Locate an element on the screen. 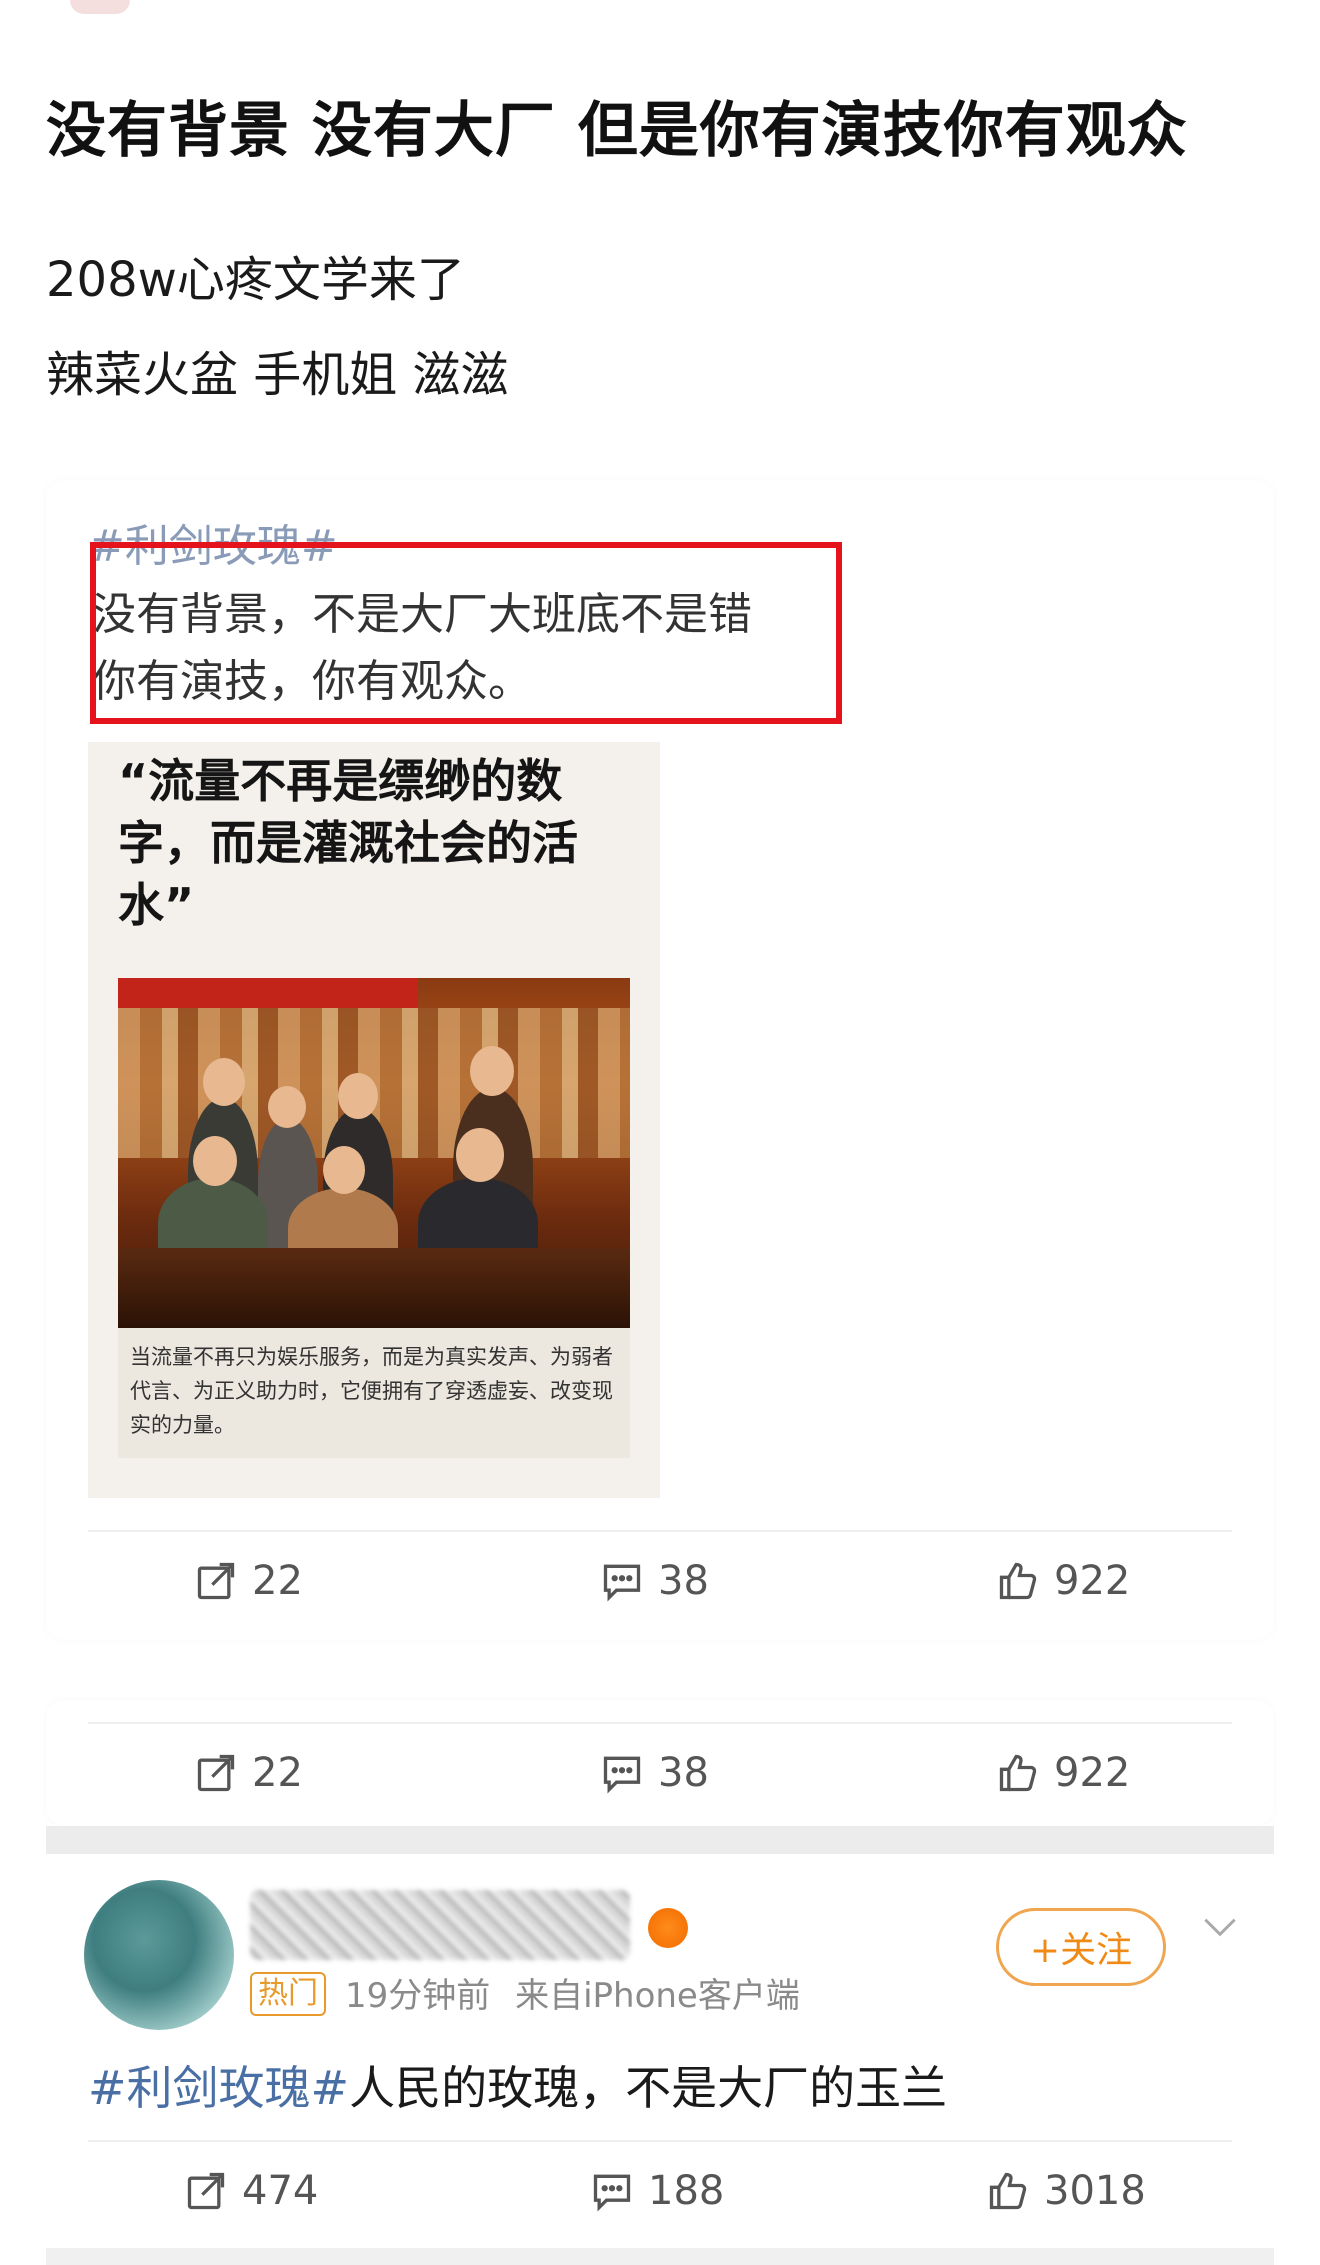  red-highlight-box is located at coordinates (466, 633).